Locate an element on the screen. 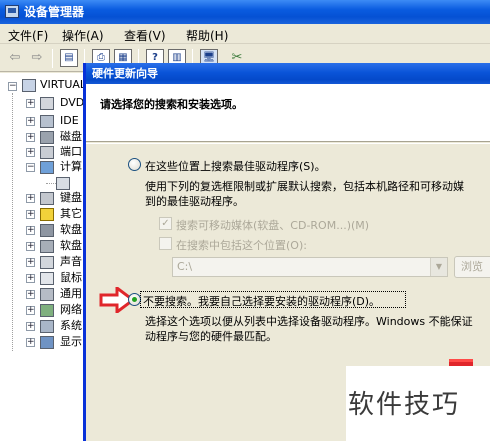  computer-icon is located at coordinates (47, 167).